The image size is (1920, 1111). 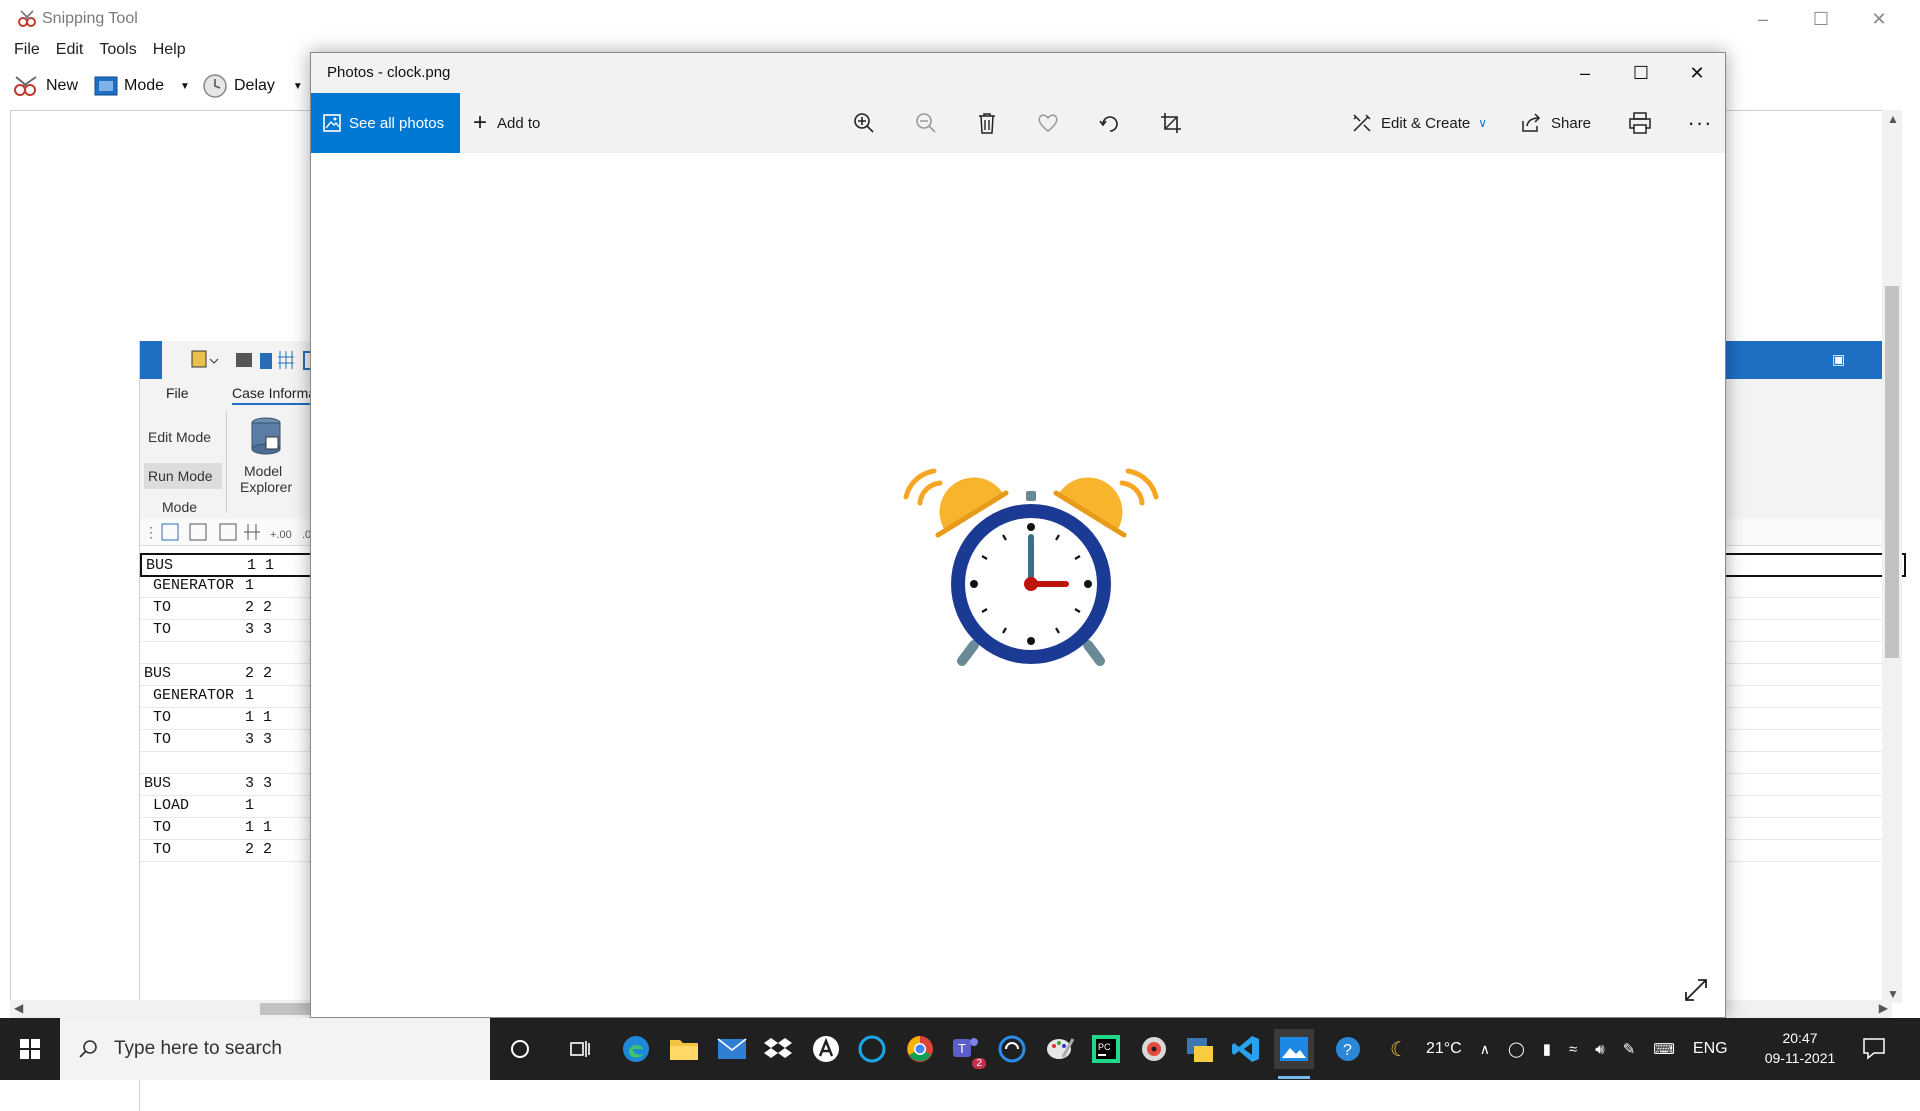 What do you see at coordinates (266, 435) in the screenshot?
I see `model-explorer-icon` at bounding box center [266, 435].